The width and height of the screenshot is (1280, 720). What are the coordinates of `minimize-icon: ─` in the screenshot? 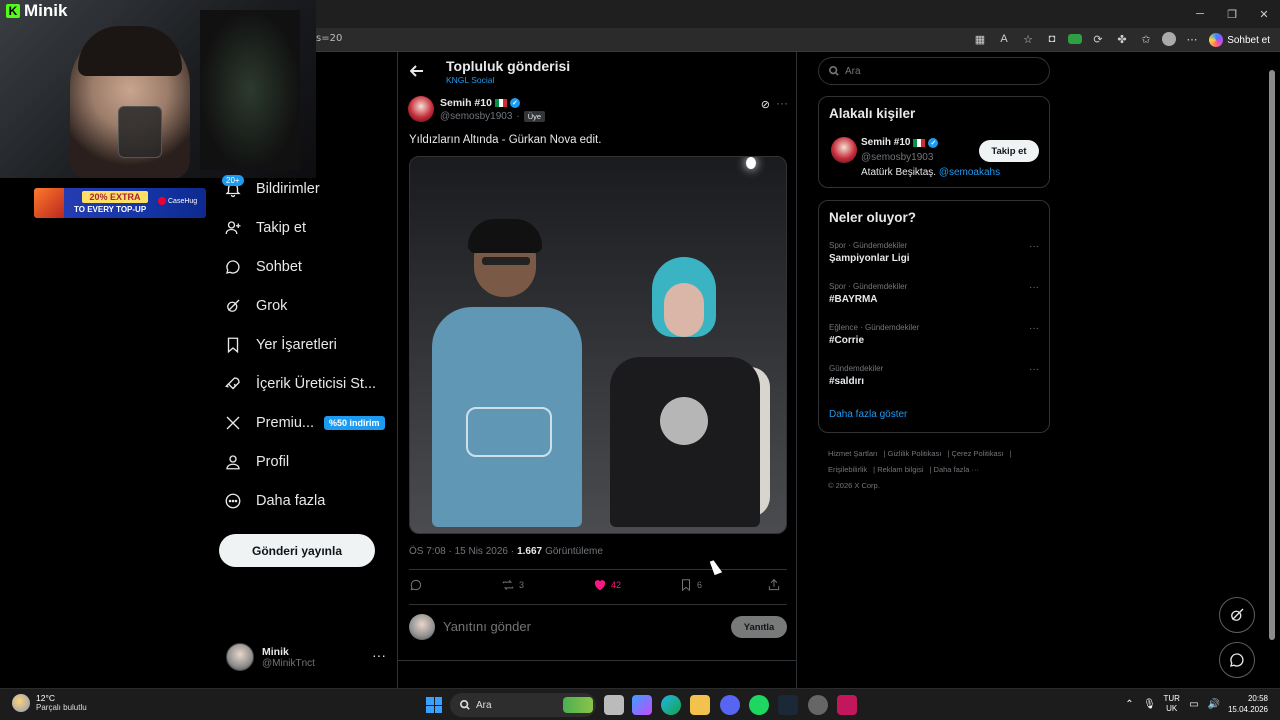 It's located at (1200, 14).